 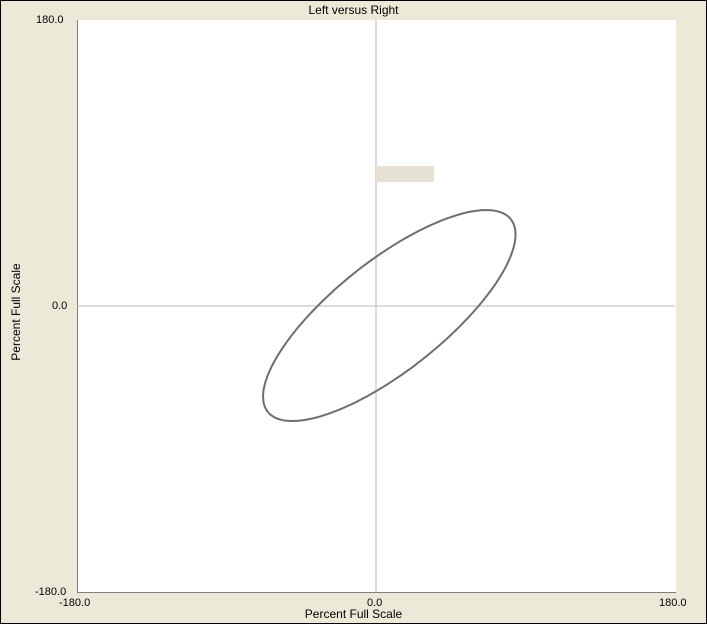 What do you see at coordinates (389, 315) in the screenshot?
I see `lissajous-curve` at bounding box center [389, 315].